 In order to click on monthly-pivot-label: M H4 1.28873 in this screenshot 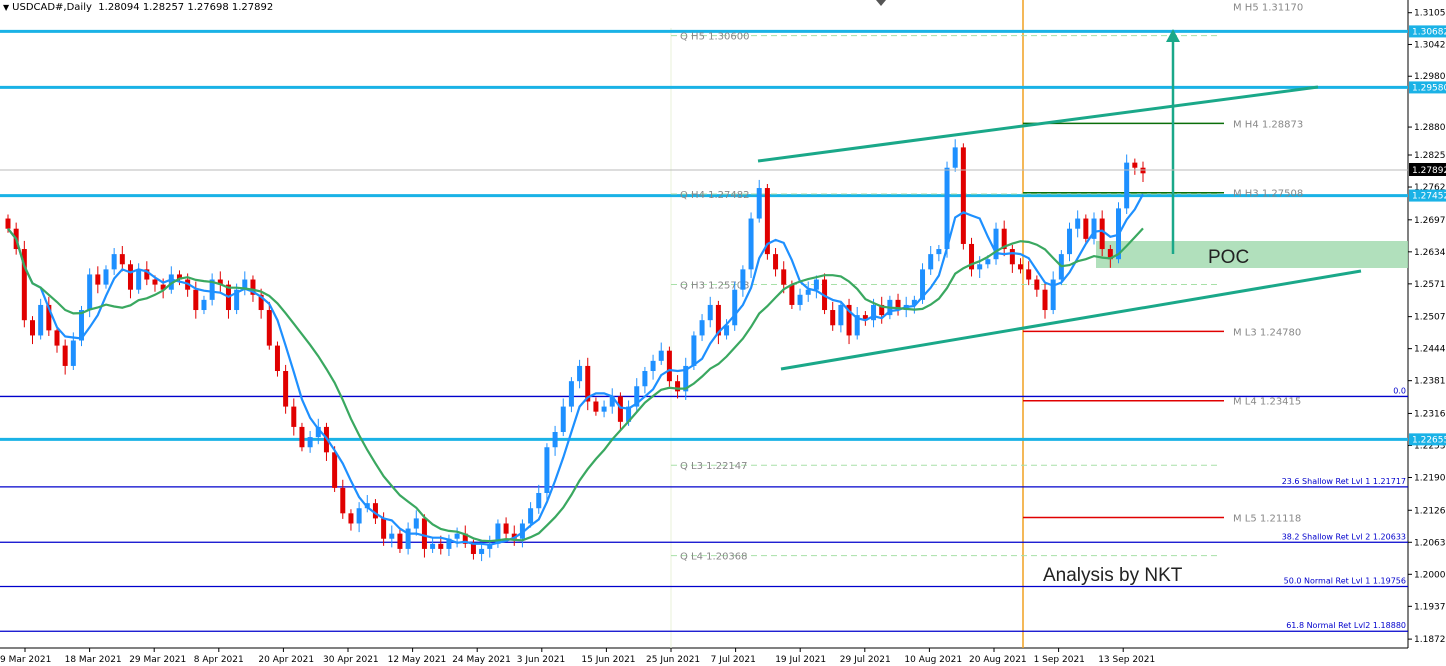, I will do `click(1268, 124)`.